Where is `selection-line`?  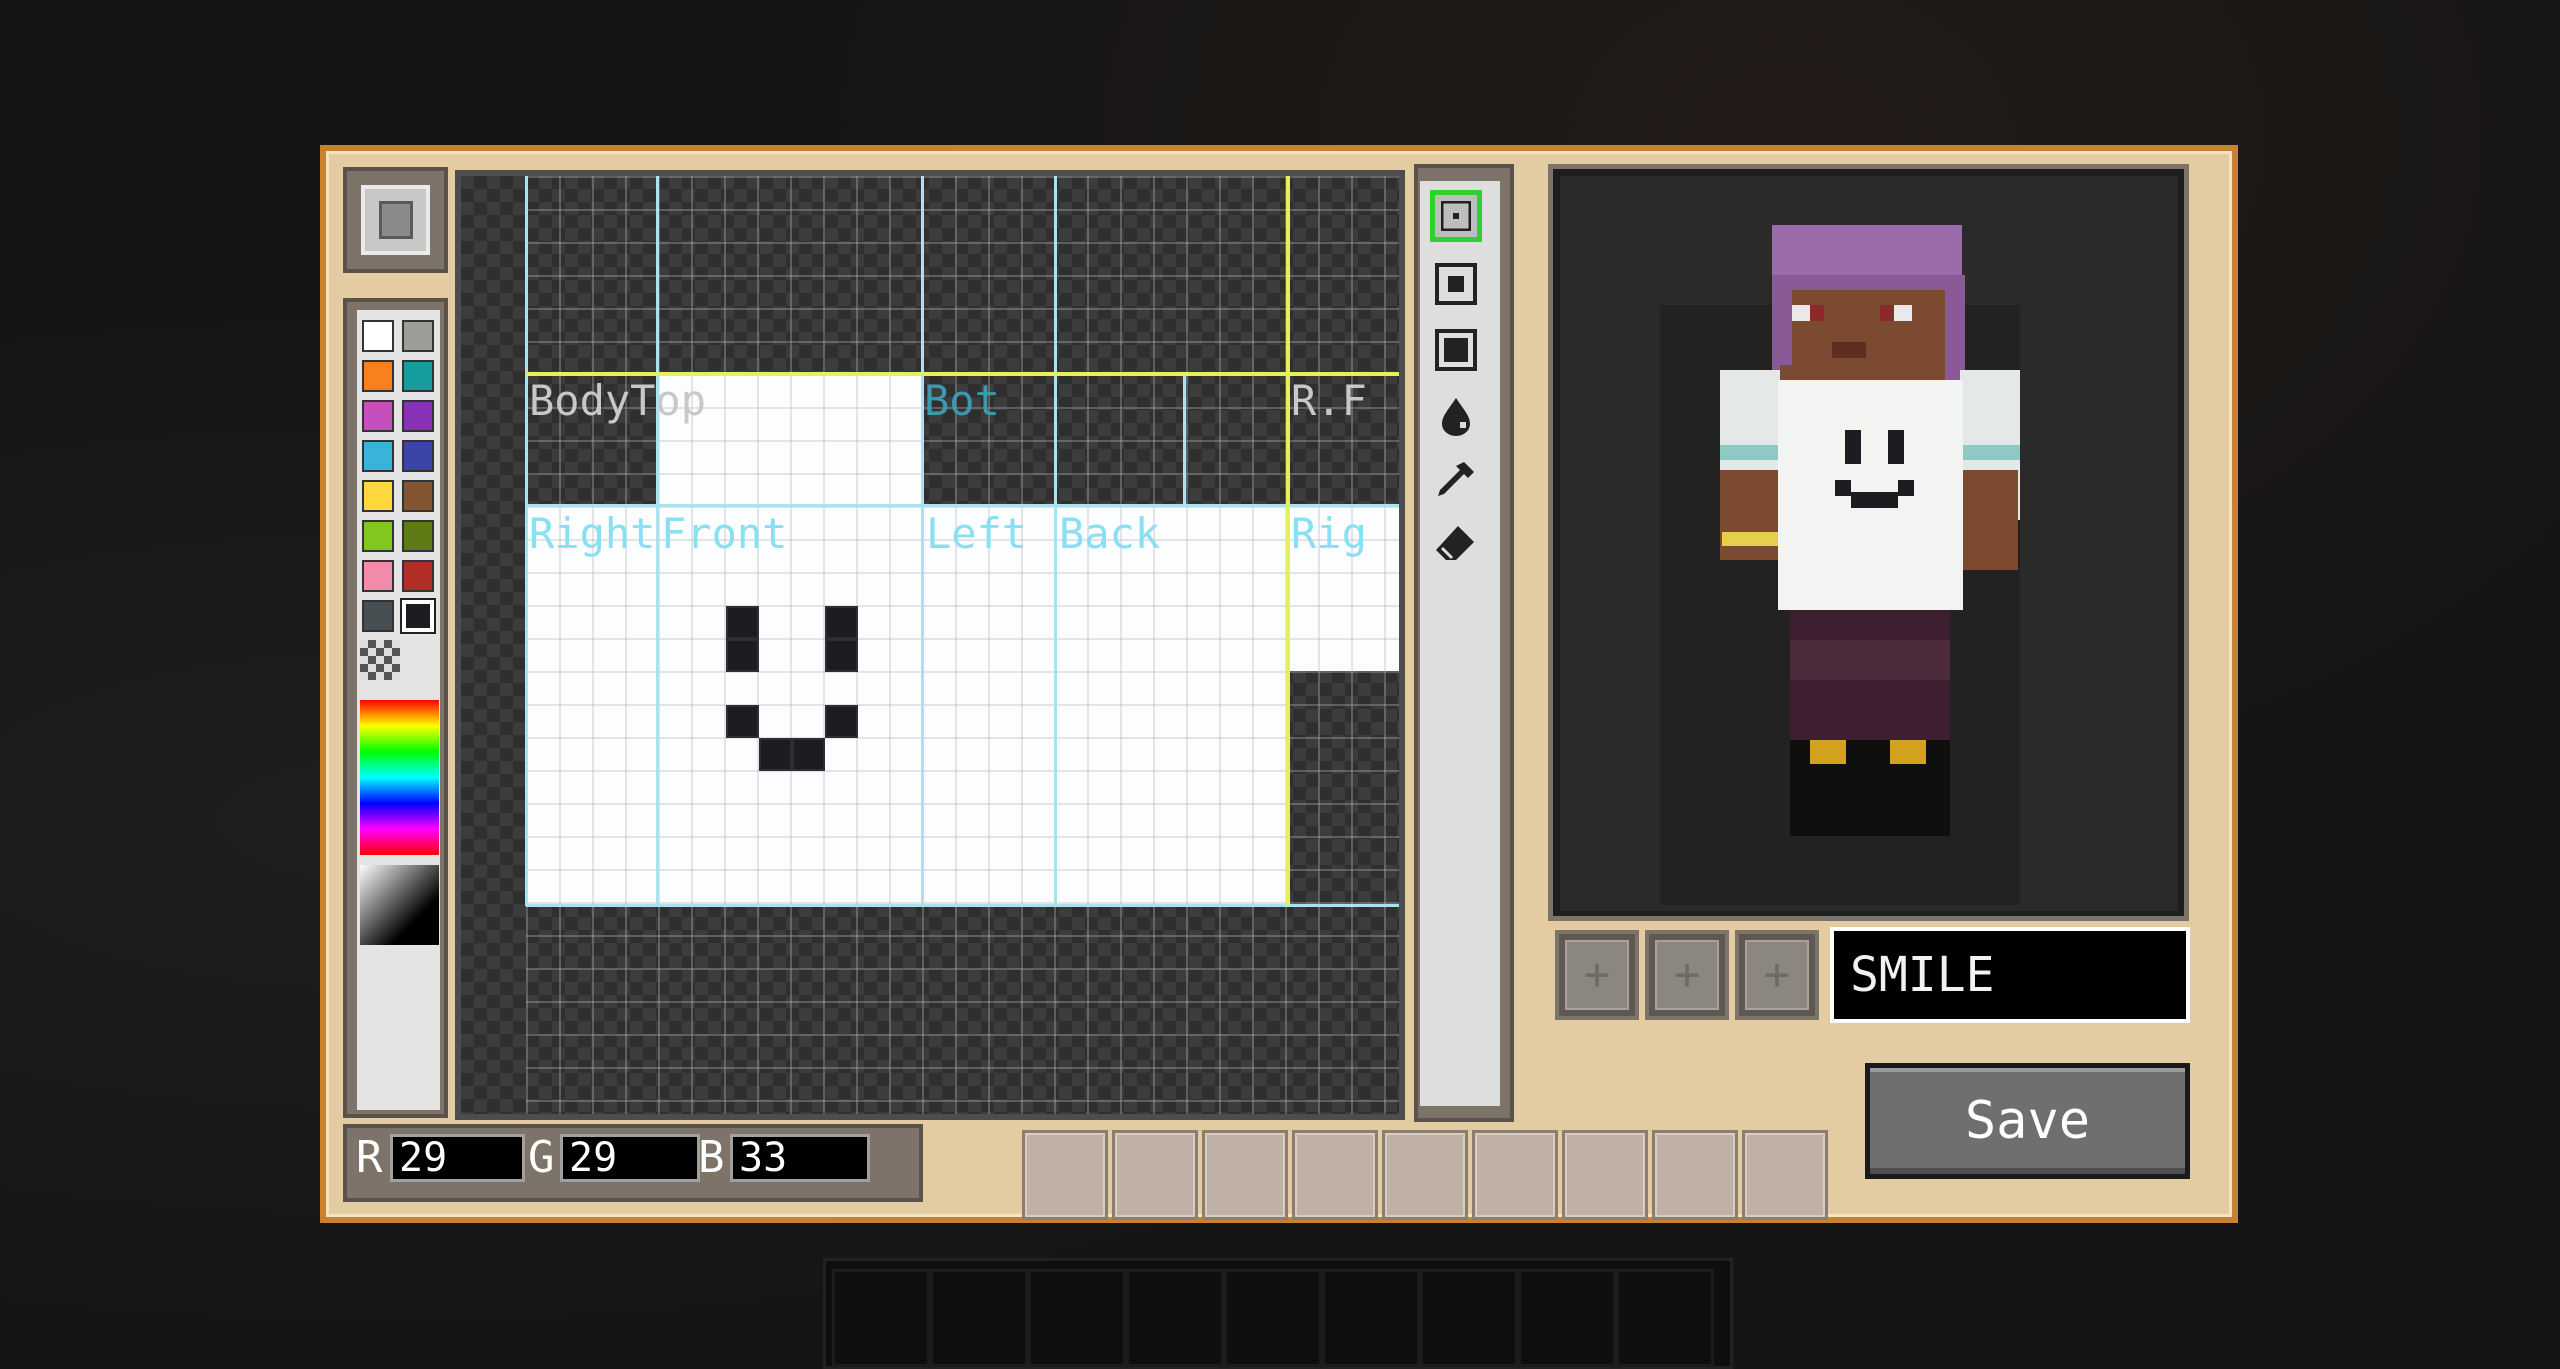
selection-line is located at coordinates (1288, 541).